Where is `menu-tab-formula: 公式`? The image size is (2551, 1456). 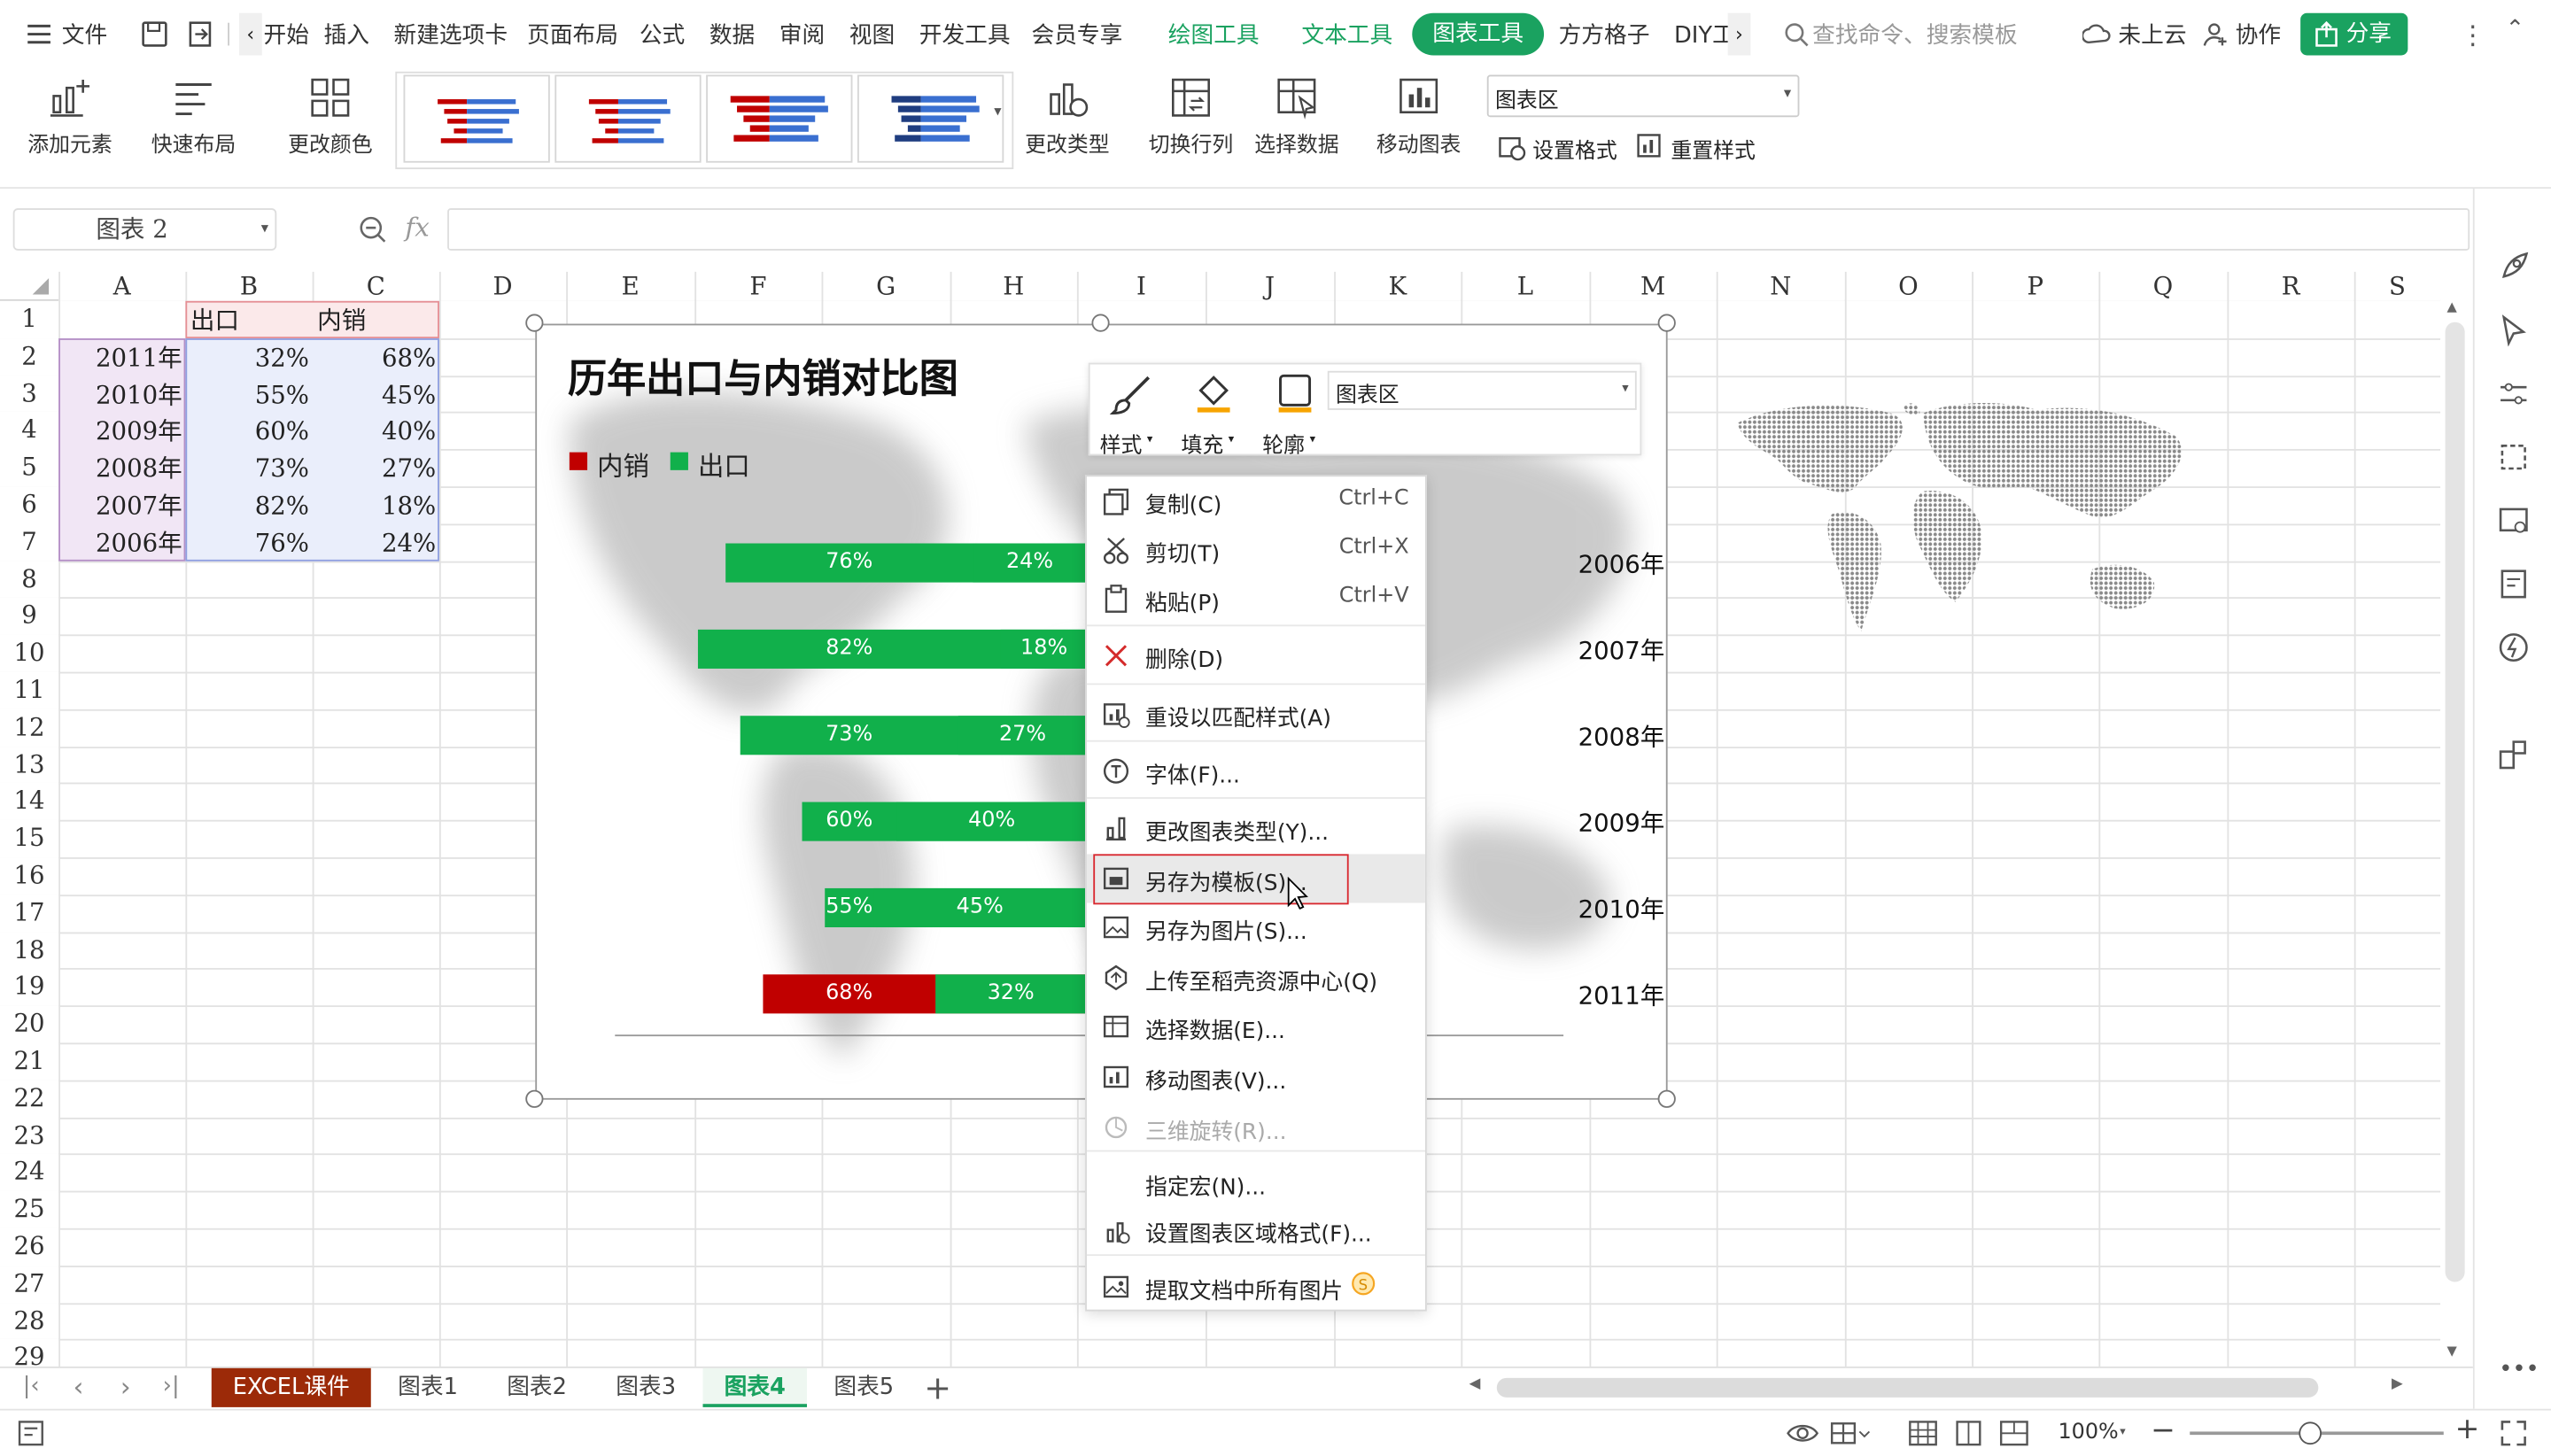 menu-tab-formula: 公式 is located at coordinates (662, 34).